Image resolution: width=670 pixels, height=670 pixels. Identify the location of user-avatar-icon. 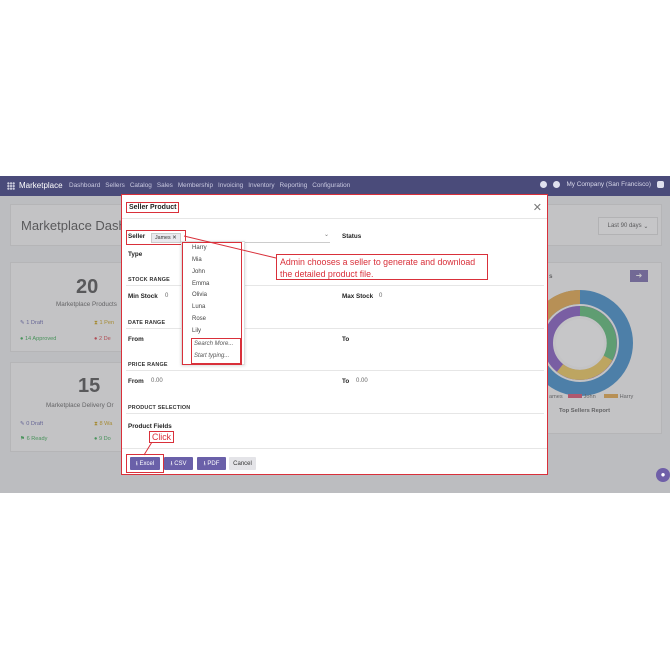
(660, 184).